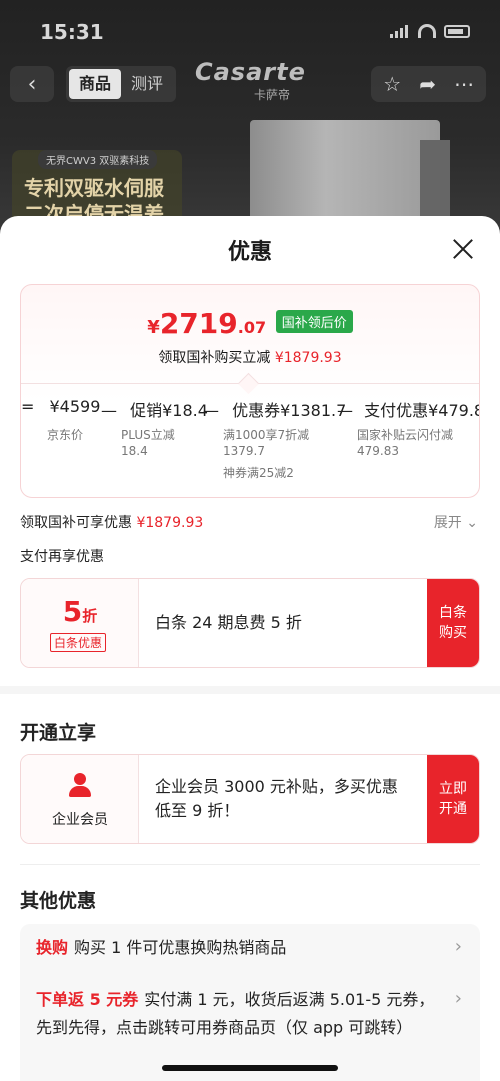 This screenshot has width=500, height=1081. Describe the element at coordinates (95, 84) in the screenshot. I see `tab-product: 商品` at that location.